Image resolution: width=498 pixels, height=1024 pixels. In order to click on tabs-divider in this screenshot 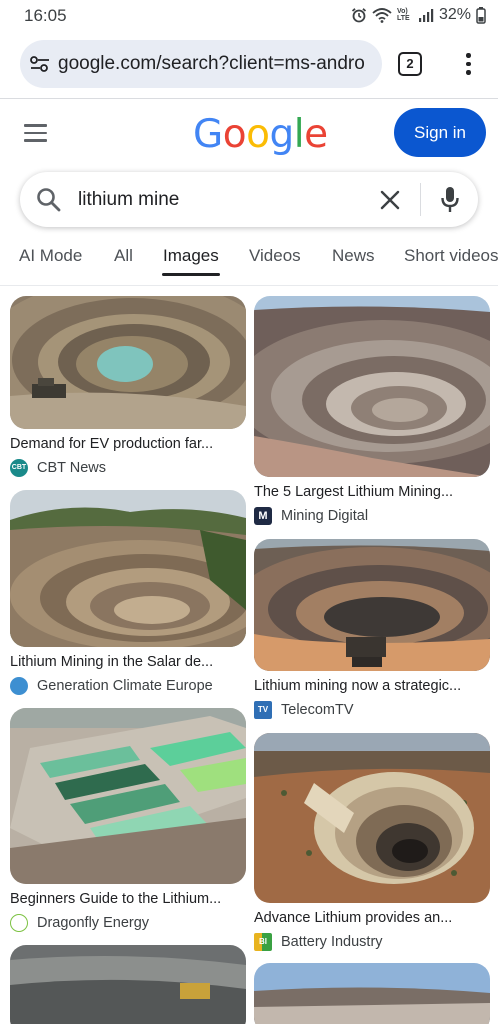, I will do `click(249, 285)`.